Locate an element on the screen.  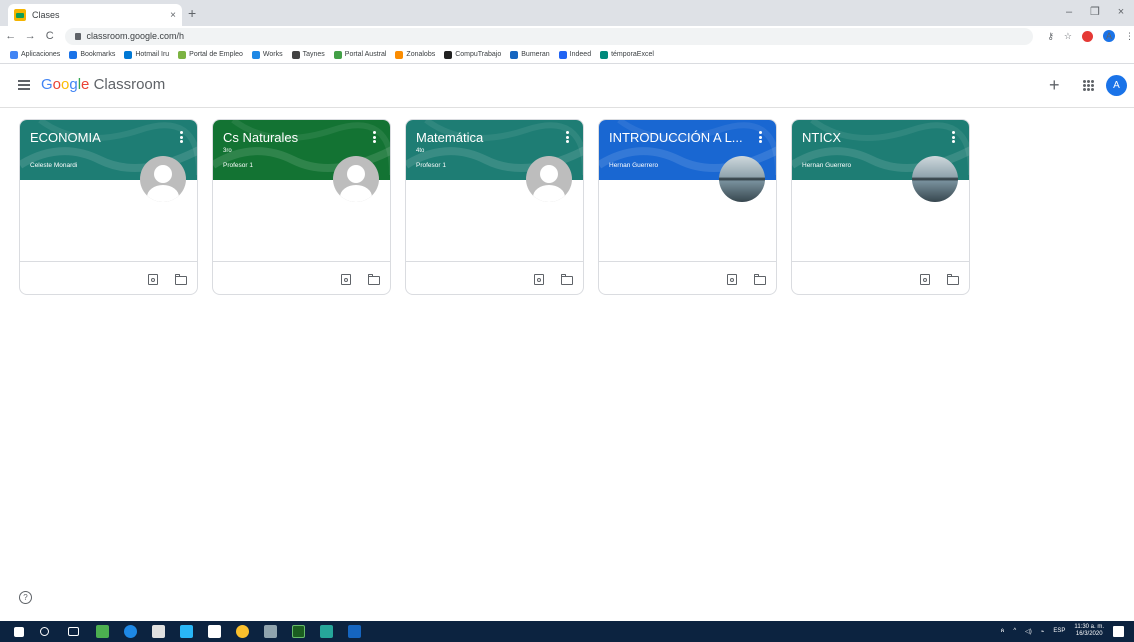
reload-icon: C is located at coordinates (50, 36).